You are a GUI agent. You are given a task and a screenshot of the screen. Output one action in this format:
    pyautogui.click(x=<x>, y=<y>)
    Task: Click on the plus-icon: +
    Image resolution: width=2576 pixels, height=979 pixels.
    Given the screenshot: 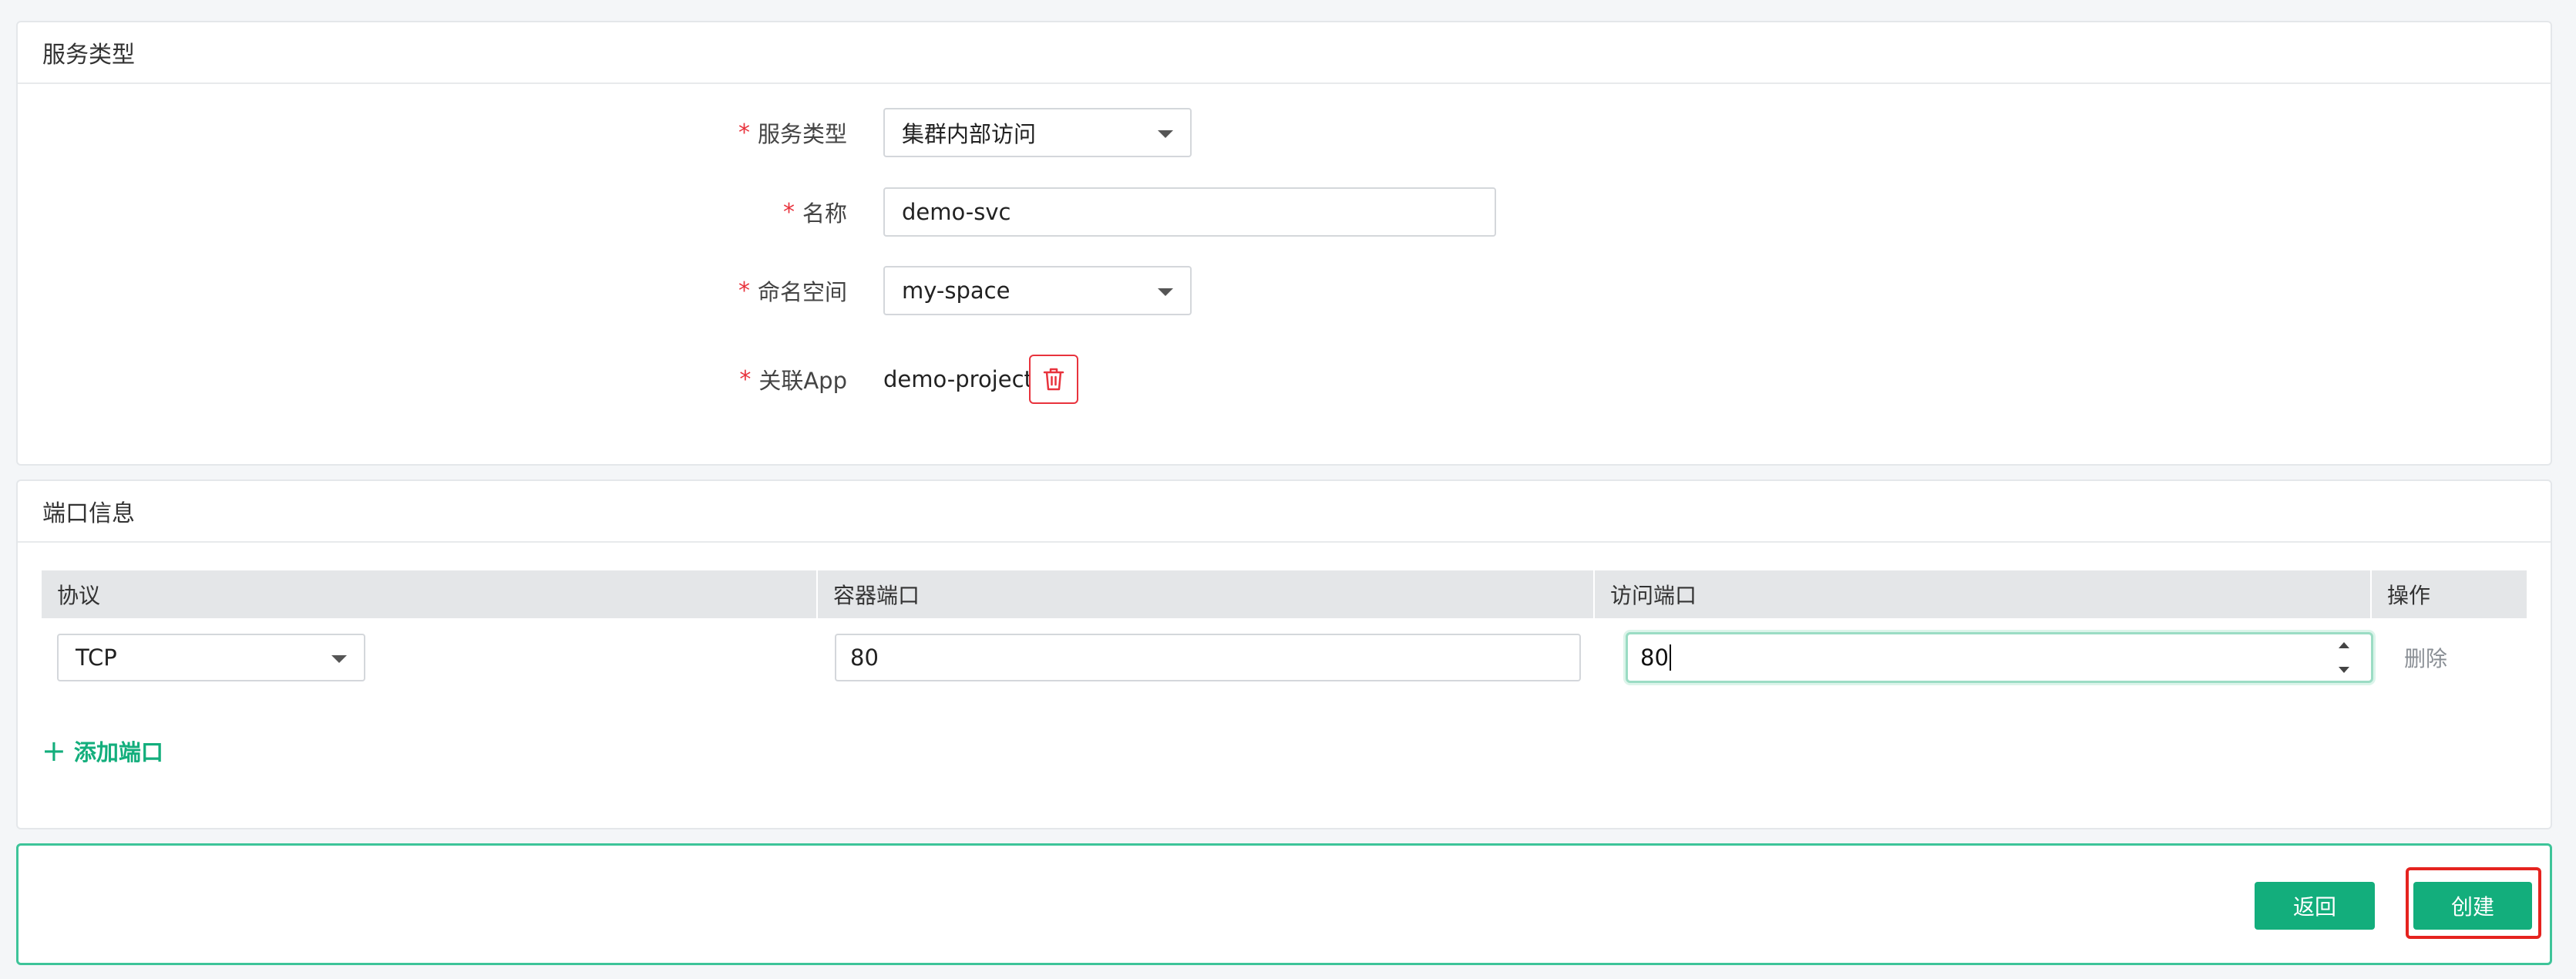 What is the action you would take?
    pyautogui.click(x=54, y=751)
    